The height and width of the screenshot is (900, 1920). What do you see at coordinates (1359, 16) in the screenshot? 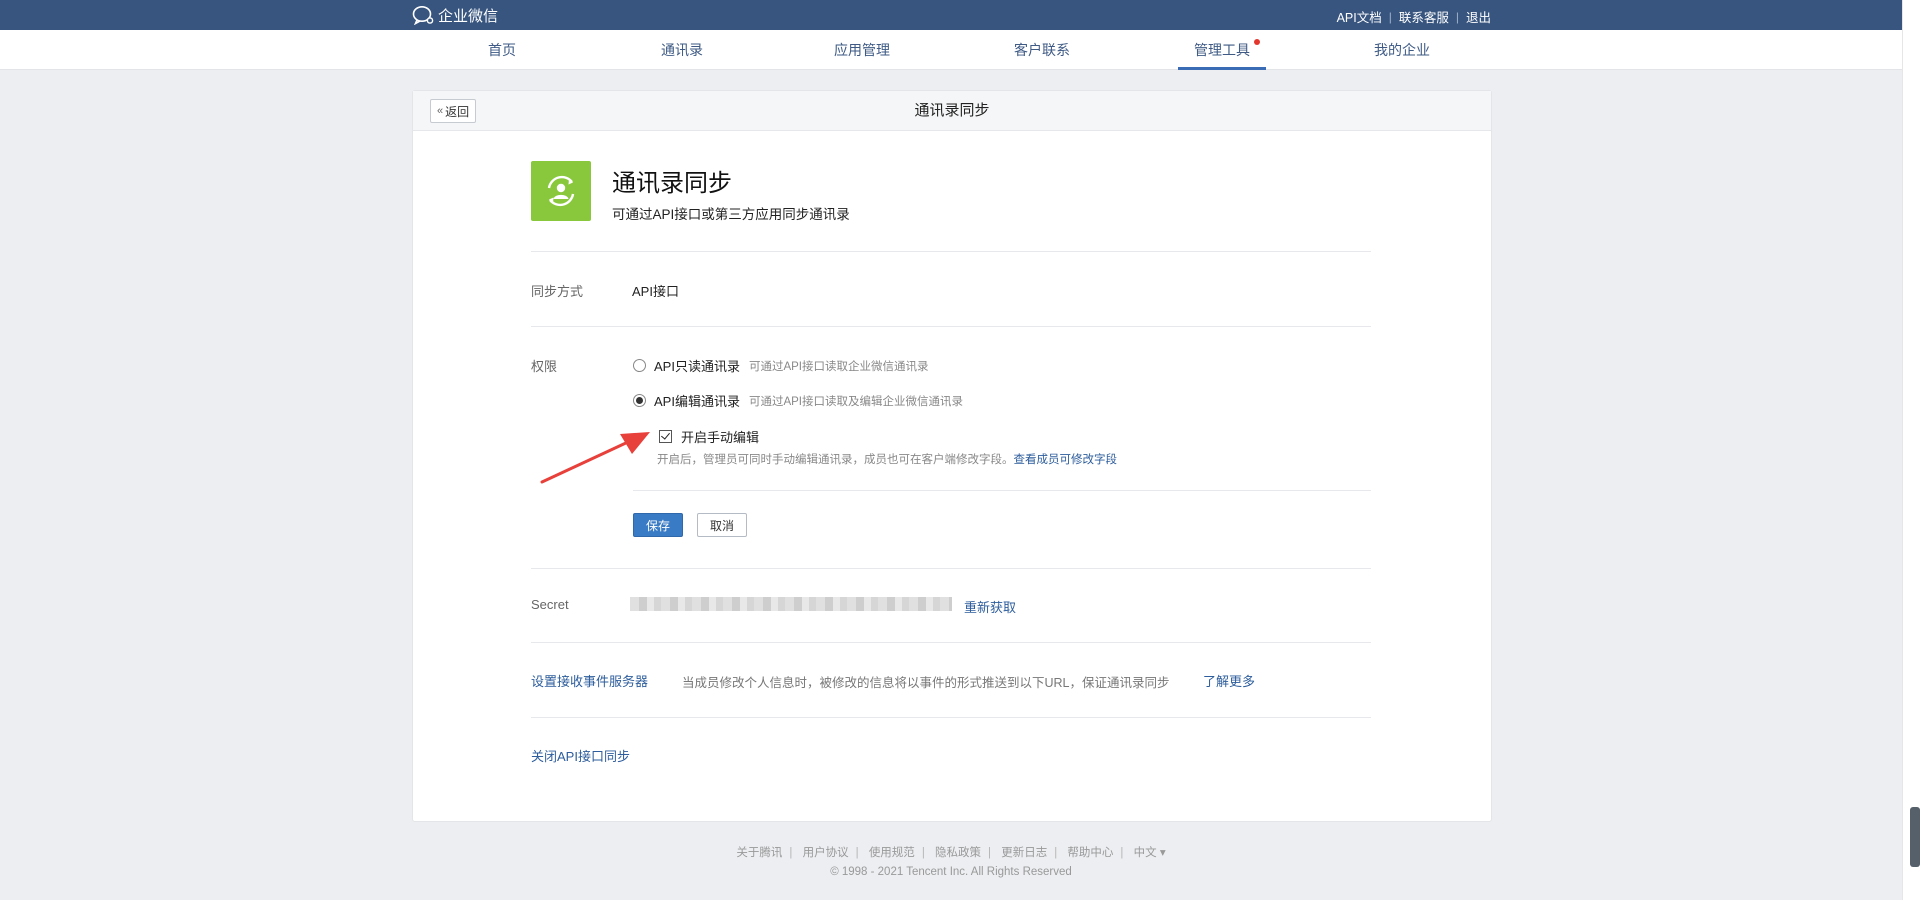
I see `api-docs-link: API文档` at bounding box center [1359, 16].